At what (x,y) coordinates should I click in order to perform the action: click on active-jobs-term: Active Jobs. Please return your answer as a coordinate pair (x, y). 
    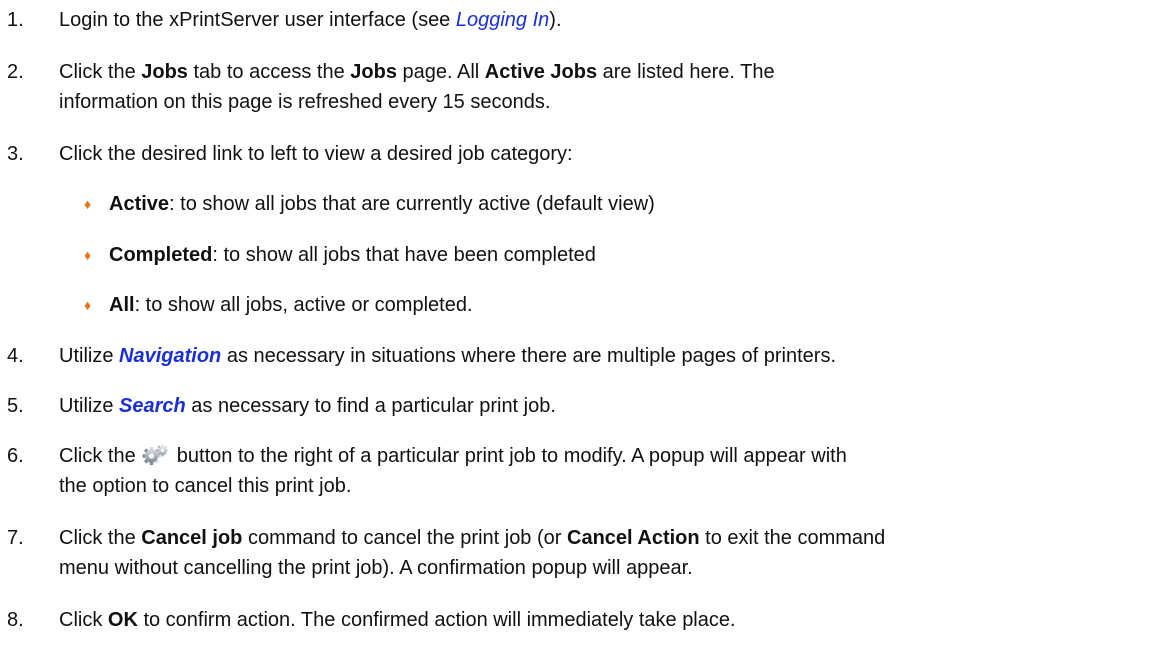
    Looking at the image, I should click on (541, 72).